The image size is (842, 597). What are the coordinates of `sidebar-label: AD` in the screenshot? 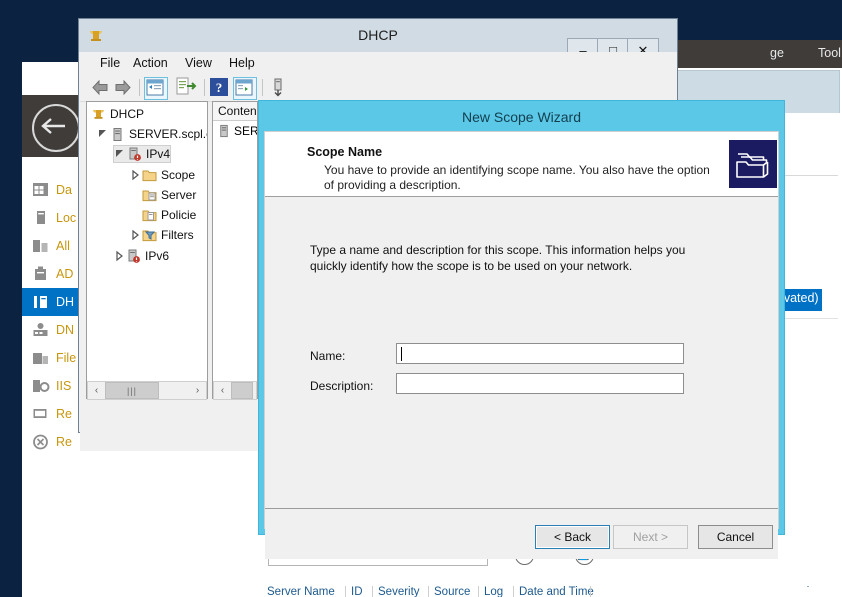 It's located at (65, 274).